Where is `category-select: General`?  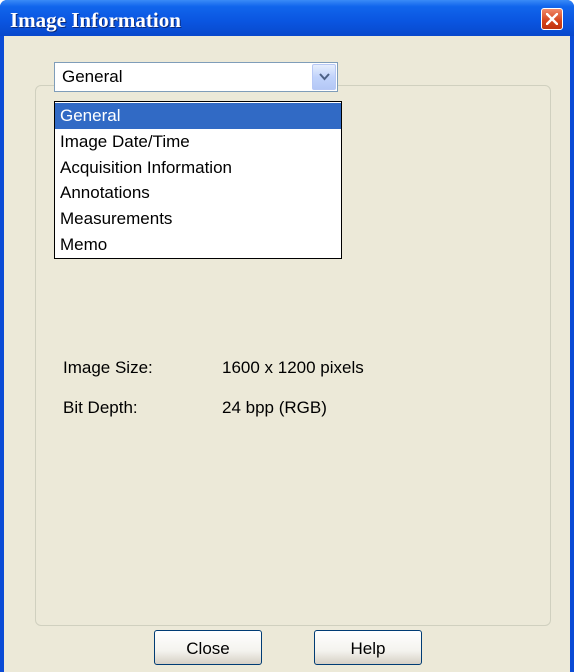 category-select: General is located at coordinates (196, 77).